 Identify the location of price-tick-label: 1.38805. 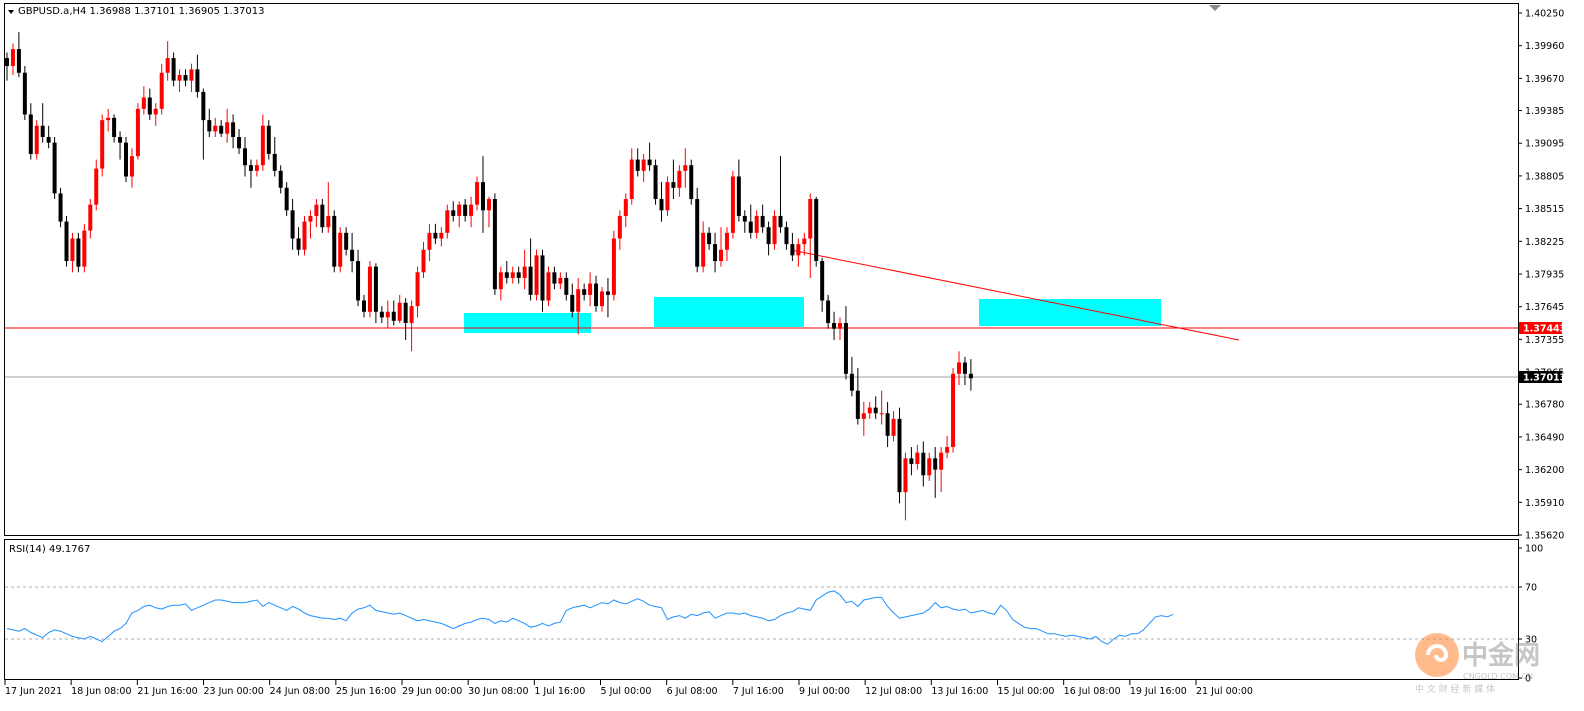
(1544, 176).